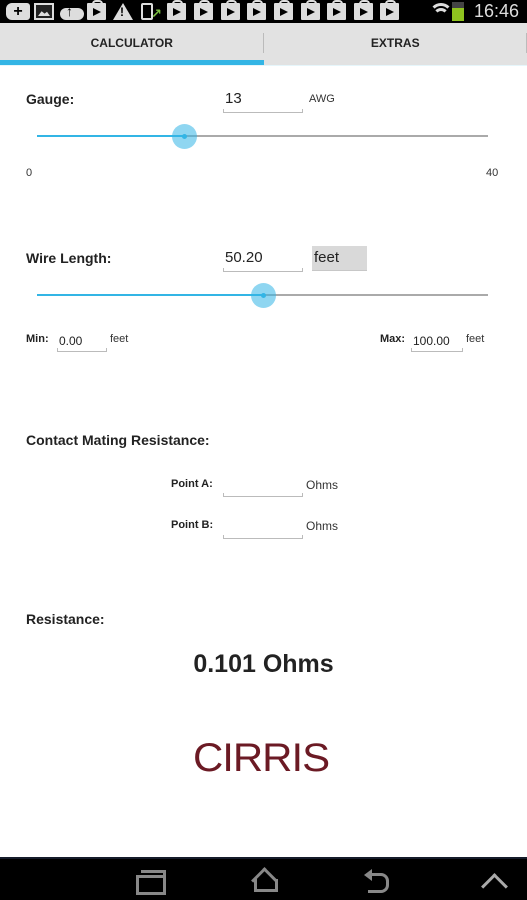  I want to click on chevron-up-icon, so click(494, 880).